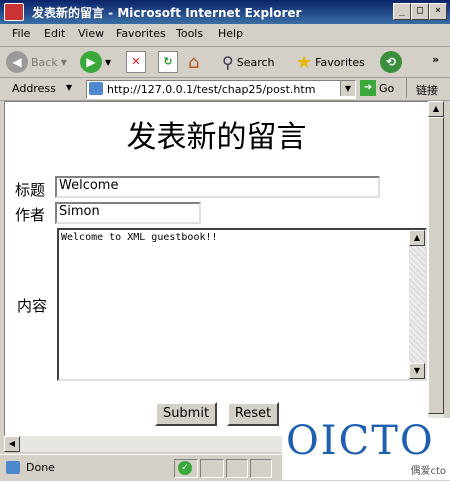  I want to click on status-pane-security: ✓, so click(186, 468).